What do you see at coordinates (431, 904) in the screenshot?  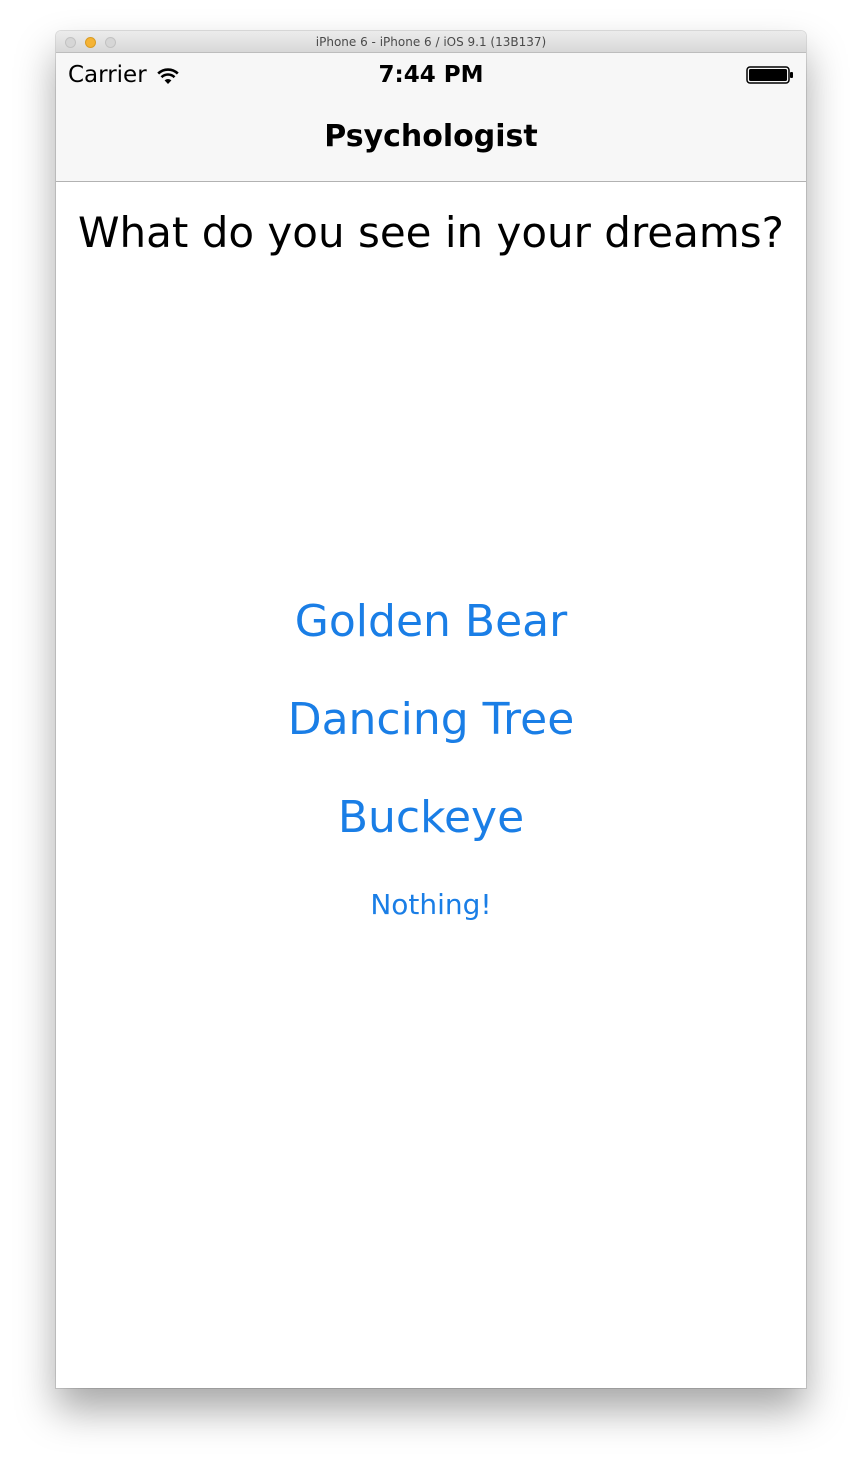 I see `nothing-button: Nothing!` at bounding box center [431, 904].